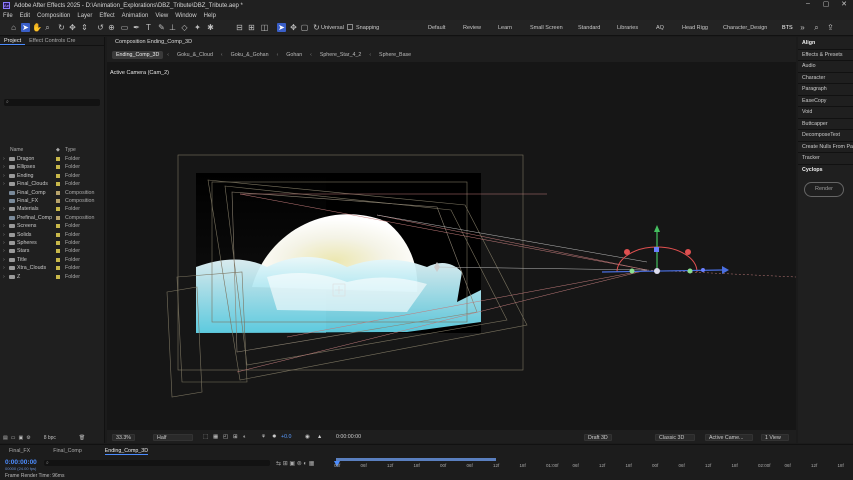 The width and height of the screenshot is (853, 480). What do you see at coordinates (5, 438) in the screenshot?
I see `interpret-footage-icon: ▤` at bounding box center [5, 438].